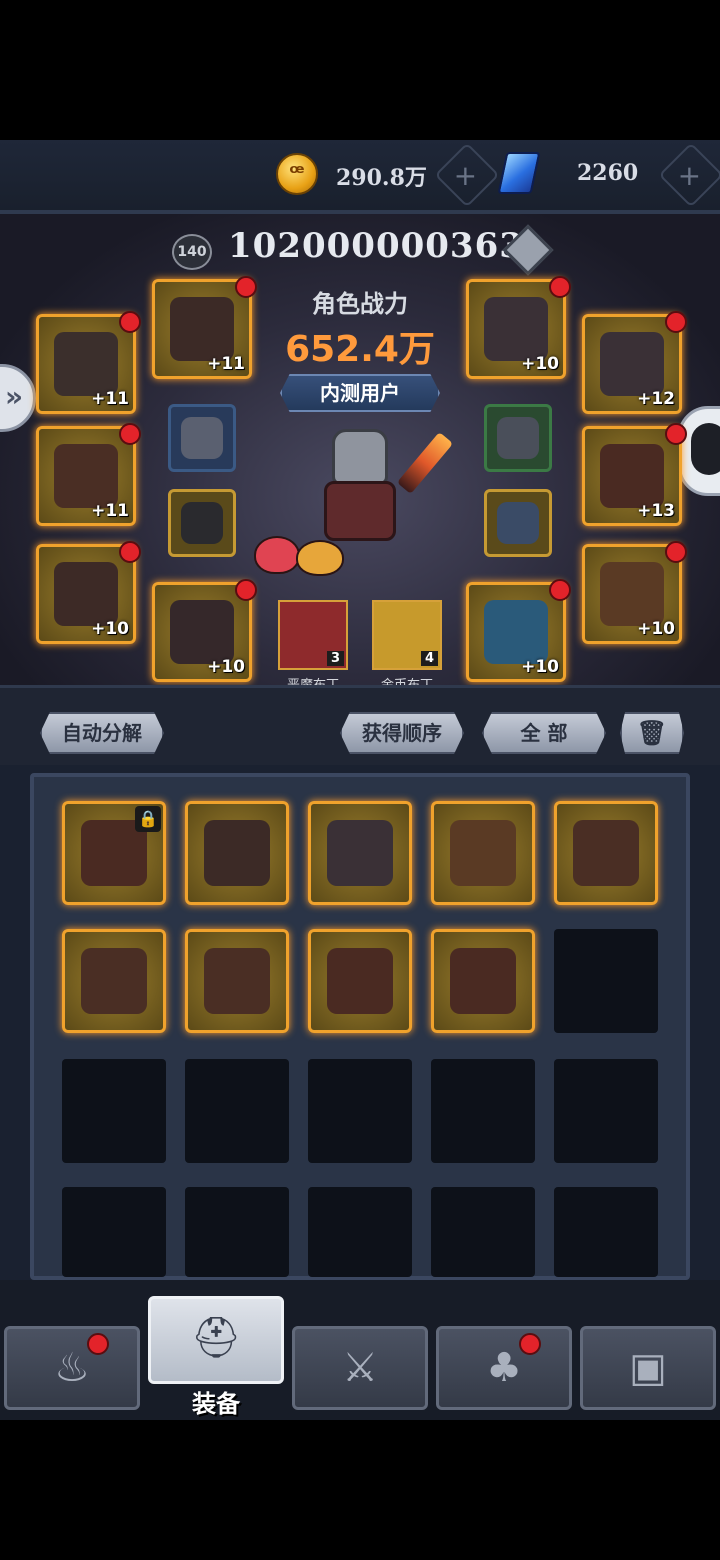  I want to click on nav-equipment-label: 装备, so click(216, 1404).